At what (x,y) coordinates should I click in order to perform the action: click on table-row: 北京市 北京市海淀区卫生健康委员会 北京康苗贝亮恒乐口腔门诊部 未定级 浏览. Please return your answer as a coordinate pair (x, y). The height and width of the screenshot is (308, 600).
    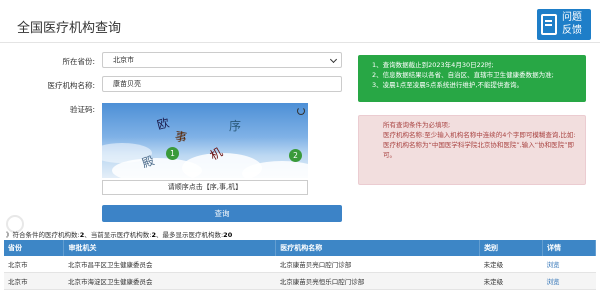
    Looking at the image, I should click on (300, 281).